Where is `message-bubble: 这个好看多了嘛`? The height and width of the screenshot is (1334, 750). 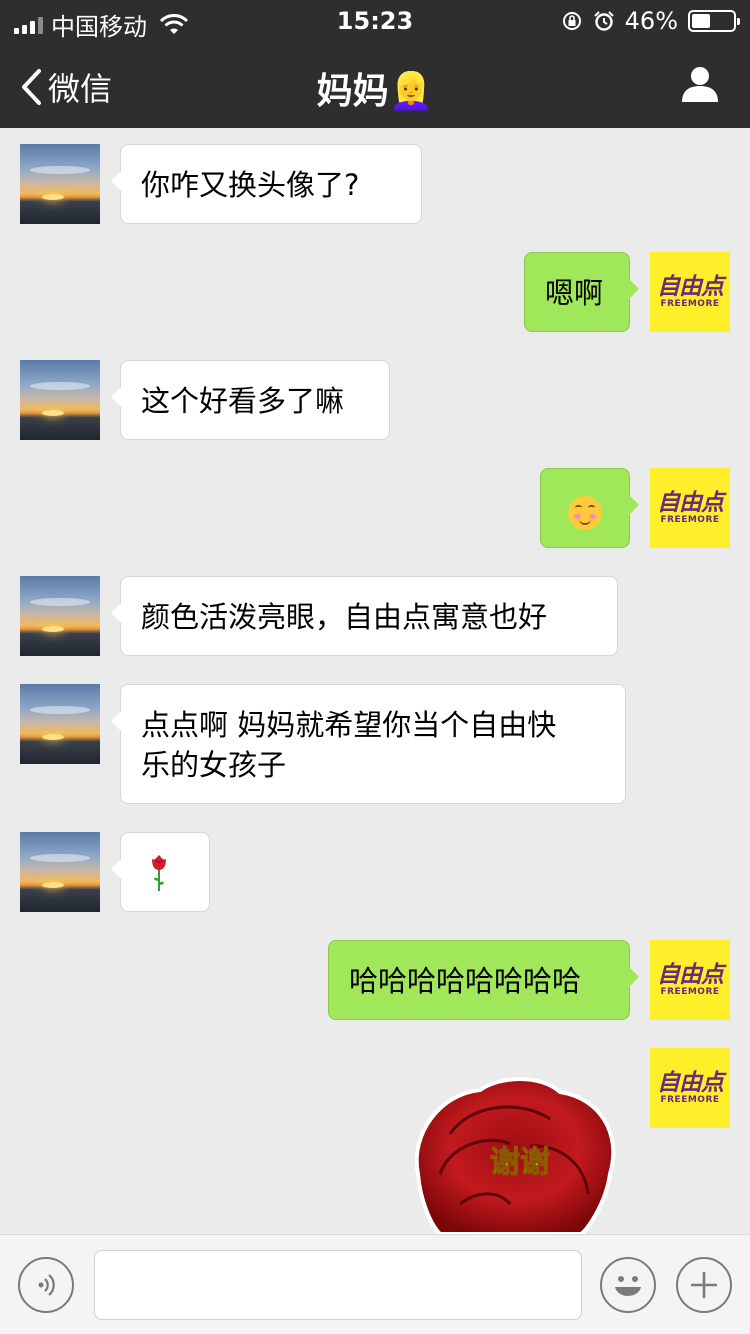
message-bubble: 这个好看多了嘛 is located at coordinates (250, 400).